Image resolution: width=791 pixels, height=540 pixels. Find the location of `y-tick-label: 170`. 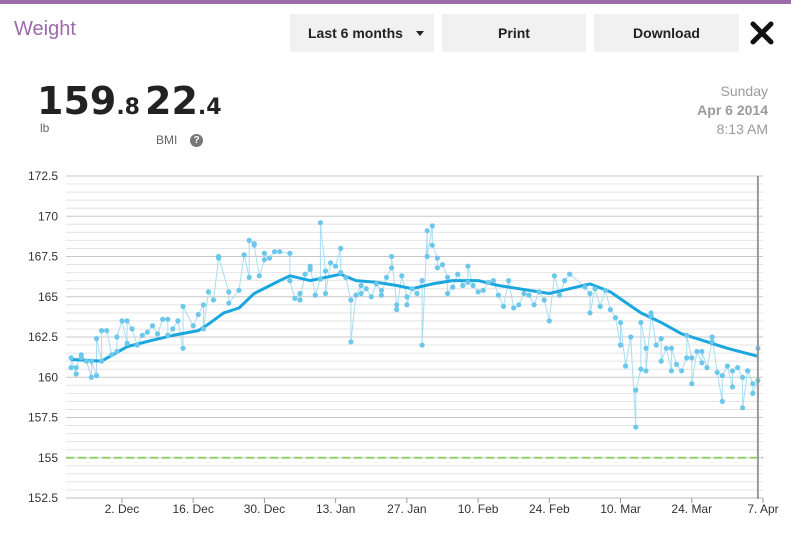

y-tick-label: 170 is located at coordinates (48, 216).